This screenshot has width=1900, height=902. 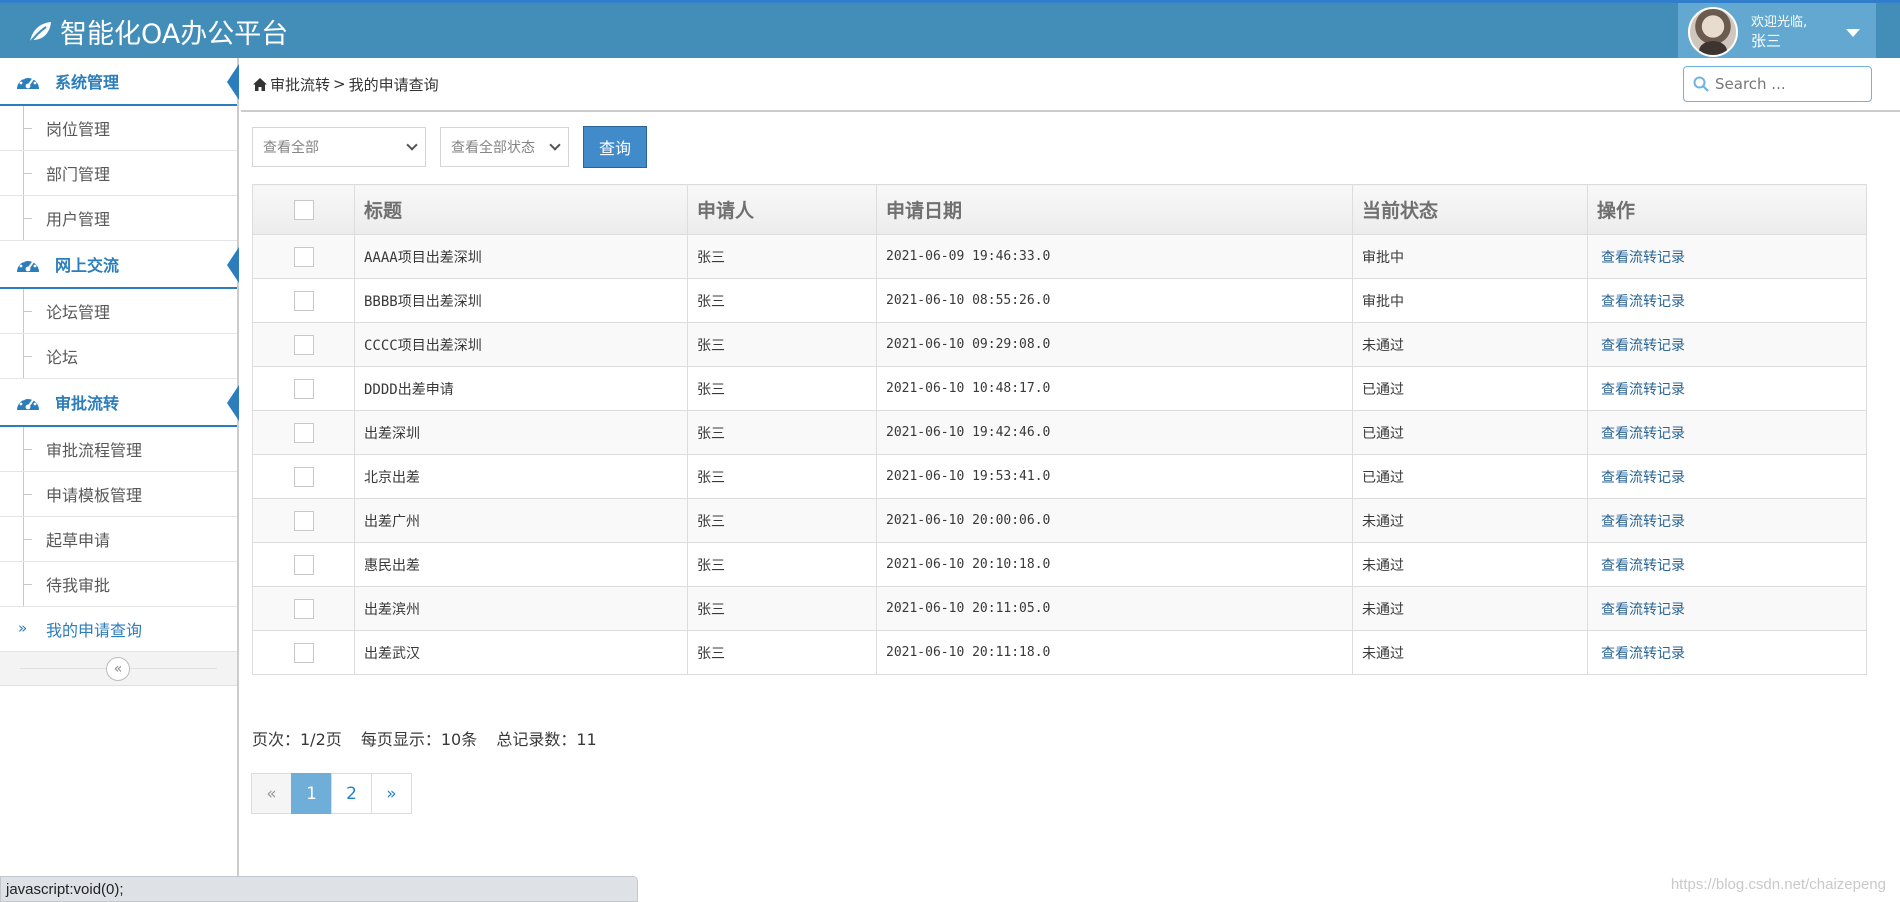 I want to click on sidebar-item-pending-approval: 待我审批, so click(x=118, y=584).